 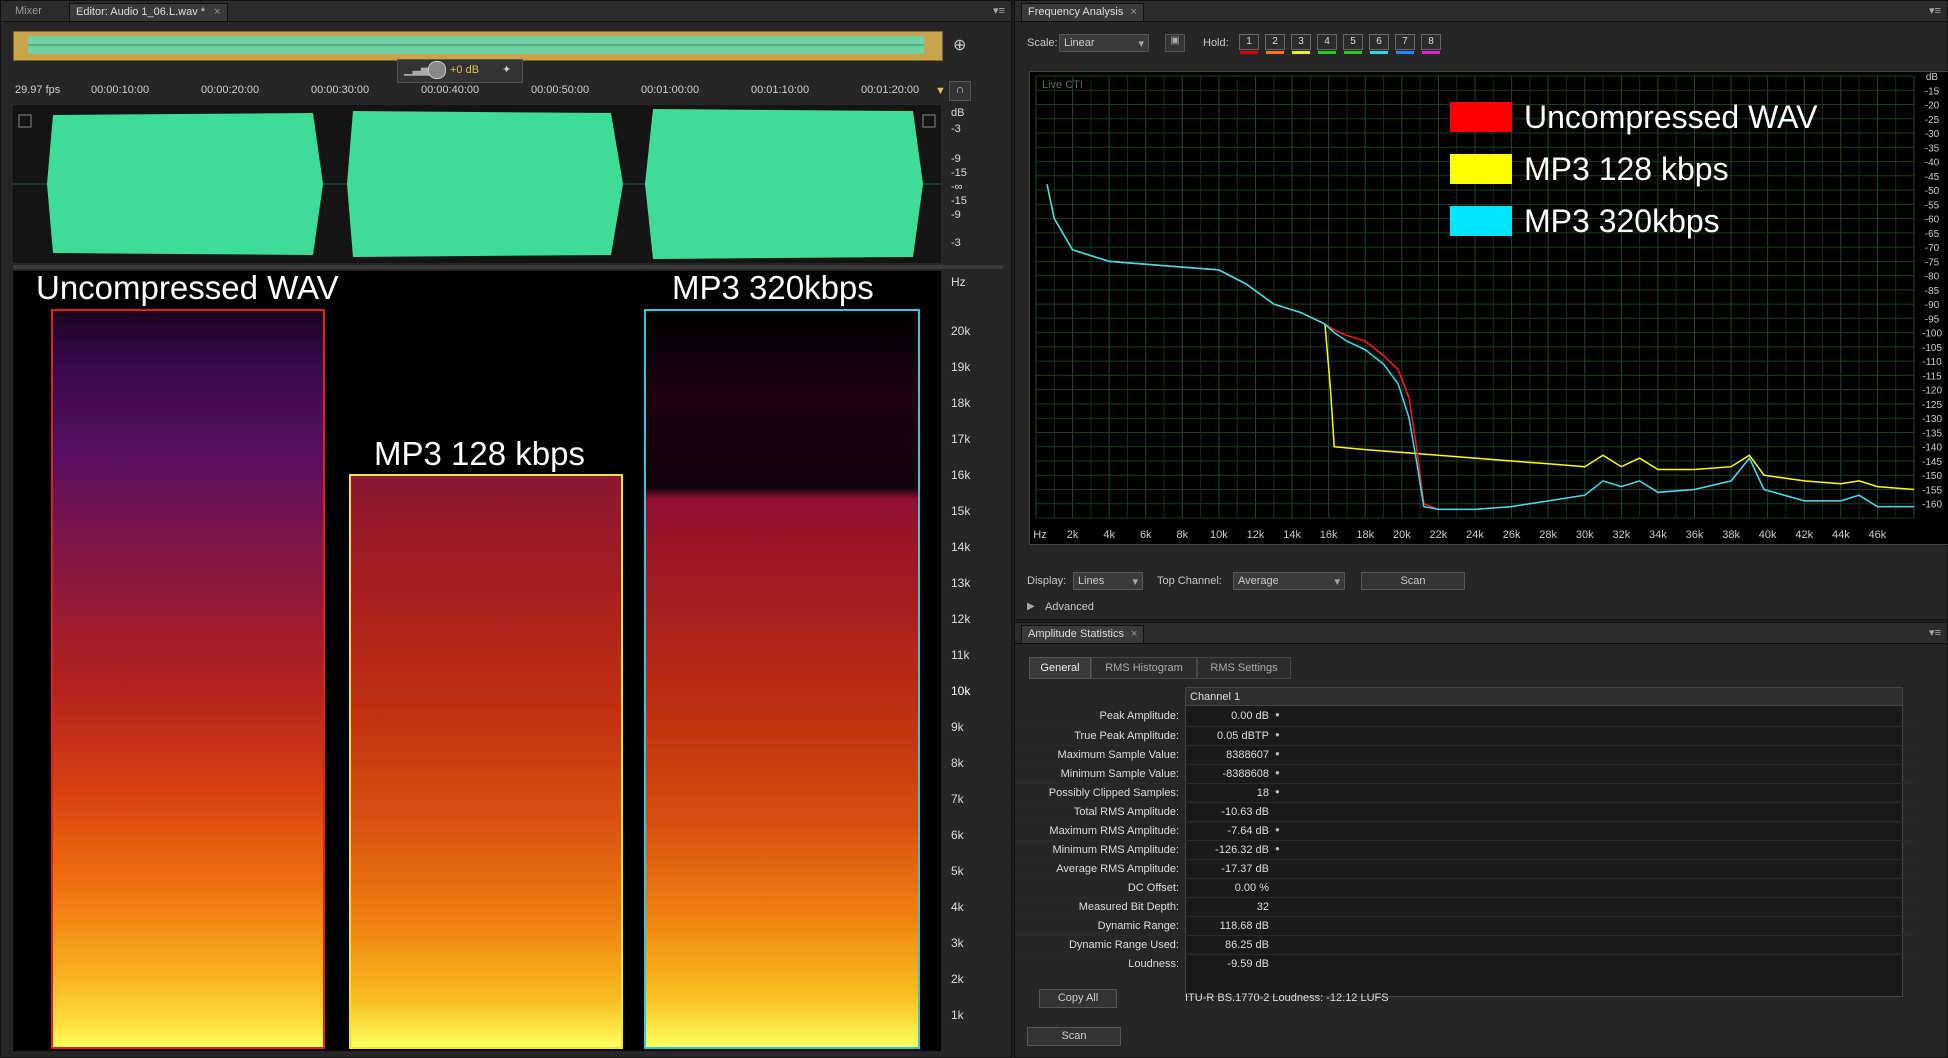 I want to click on hud-gain: ▁▃▅ +0 dB ✦, so click(x=460, y=71).